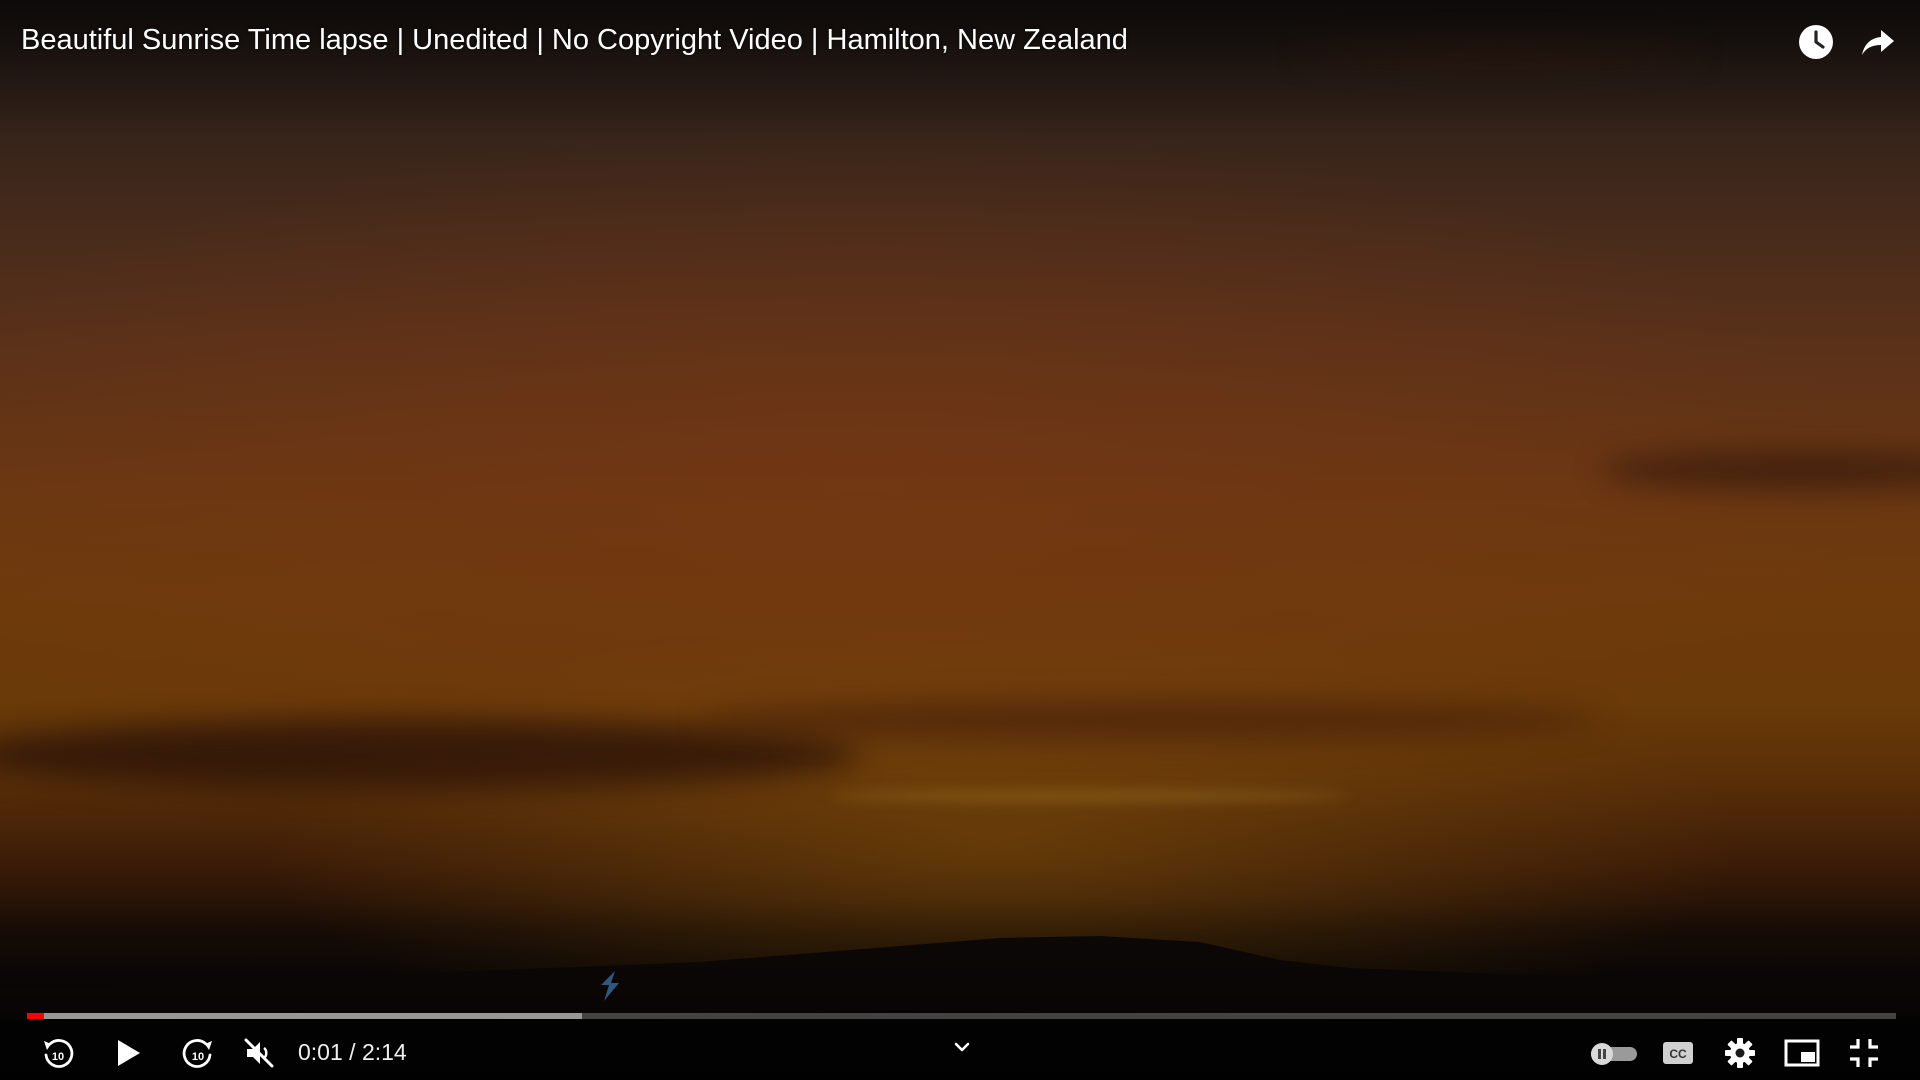  I want to click on channel-watermark-icon, so click(610, 986).